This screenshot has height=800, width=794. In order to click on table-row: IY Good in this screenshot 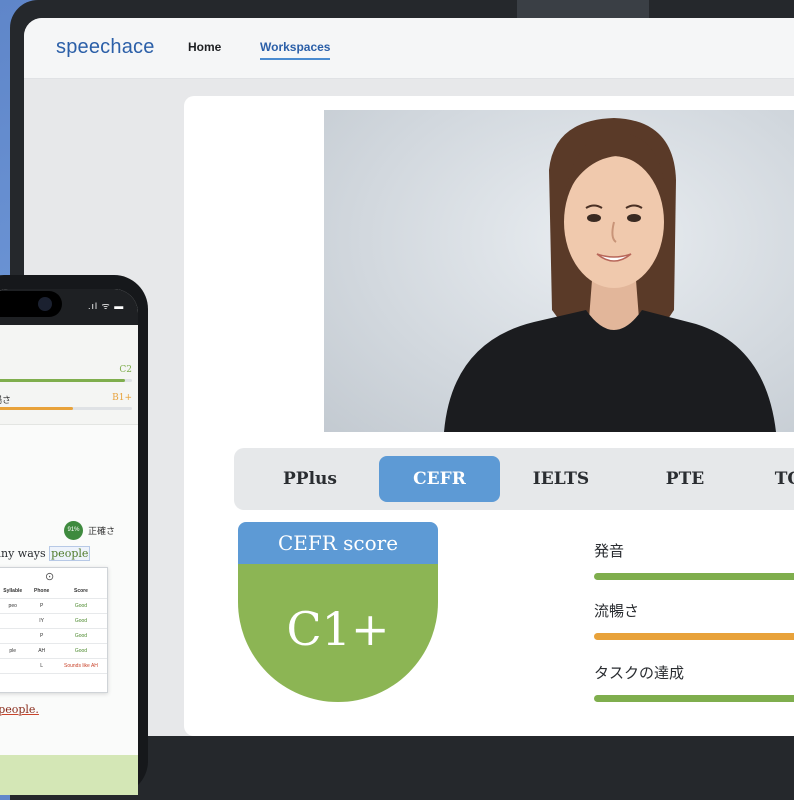, I will do `click(53, 621)`.